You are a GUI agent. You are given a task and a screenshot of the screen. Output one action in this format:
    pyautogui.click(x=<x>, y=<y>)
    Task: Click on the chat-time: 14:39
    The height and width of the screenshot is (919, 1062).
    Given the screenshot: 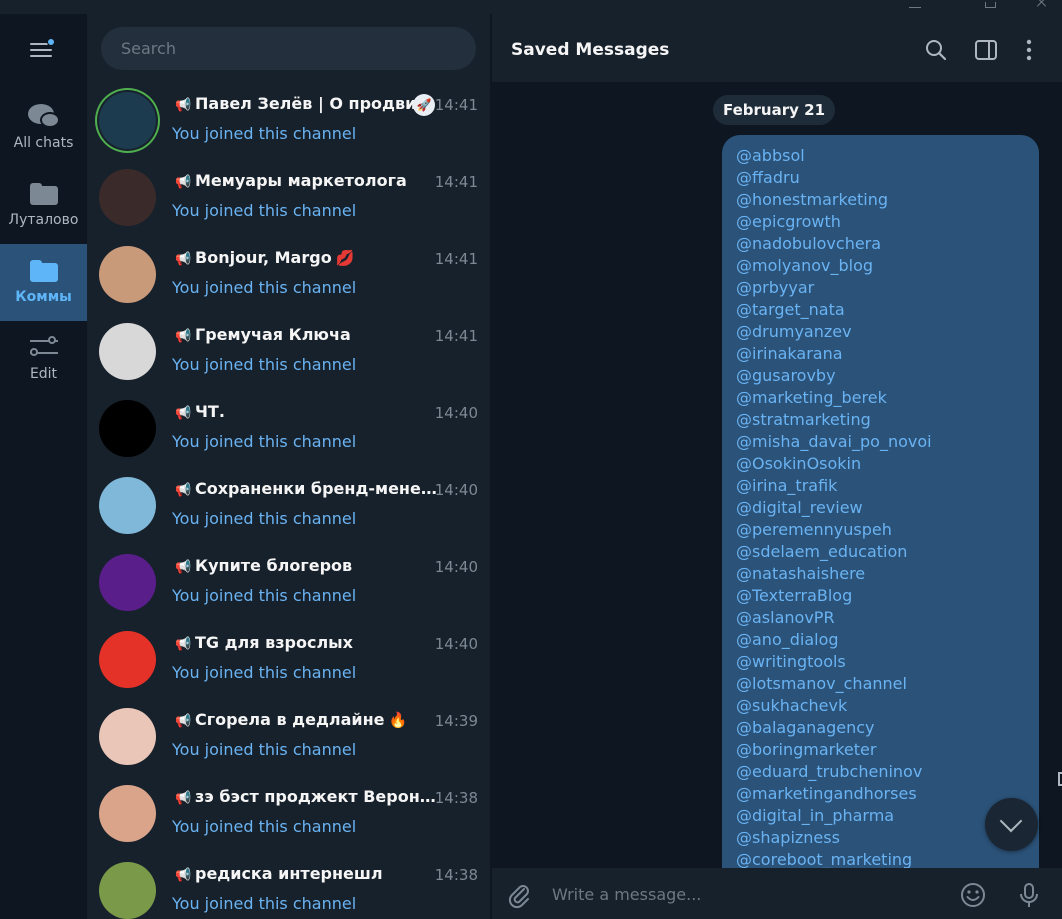 What is the action you would take?
    pyautogui.click(x=456, y=721)
    